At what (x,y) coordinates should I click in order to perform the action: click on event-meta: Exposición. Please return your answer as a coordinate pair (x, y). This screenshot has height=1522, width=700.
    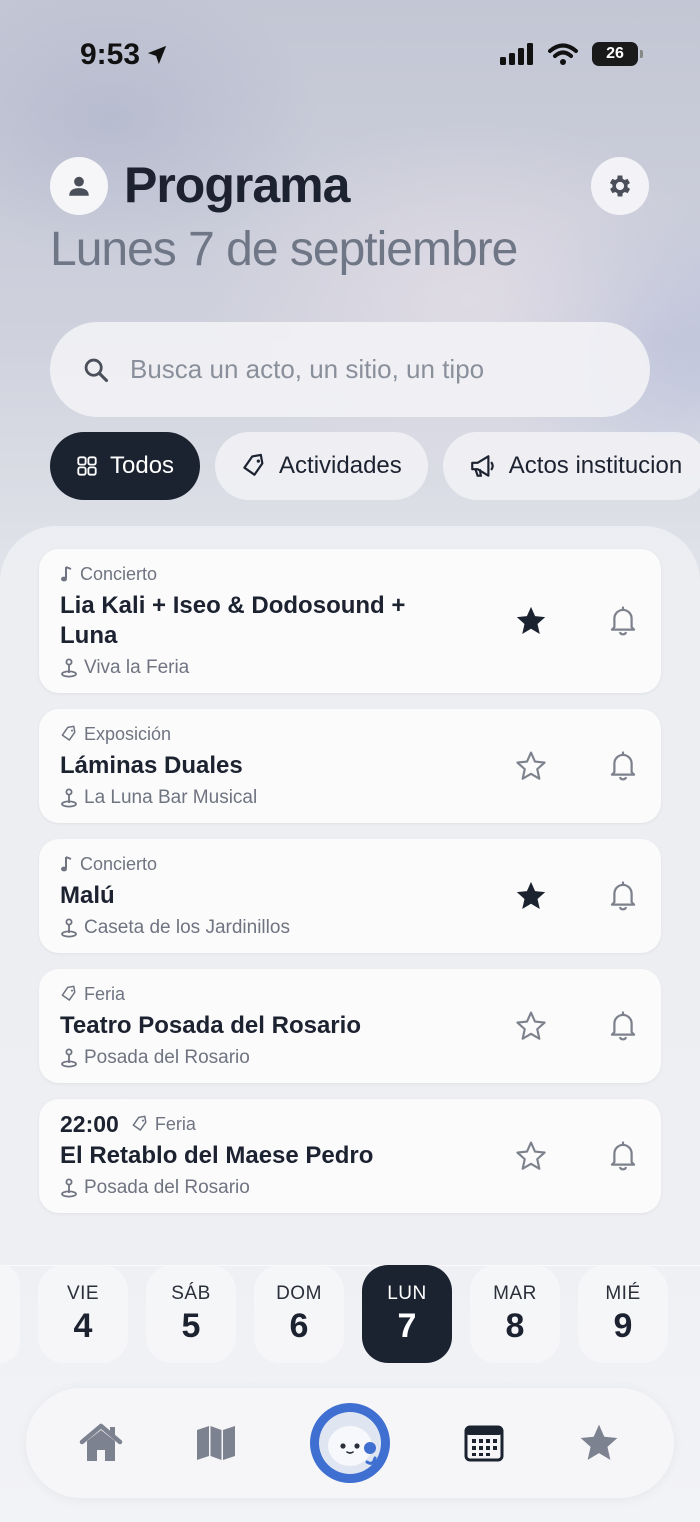
    Looking at the image, I should click on (350, 734).